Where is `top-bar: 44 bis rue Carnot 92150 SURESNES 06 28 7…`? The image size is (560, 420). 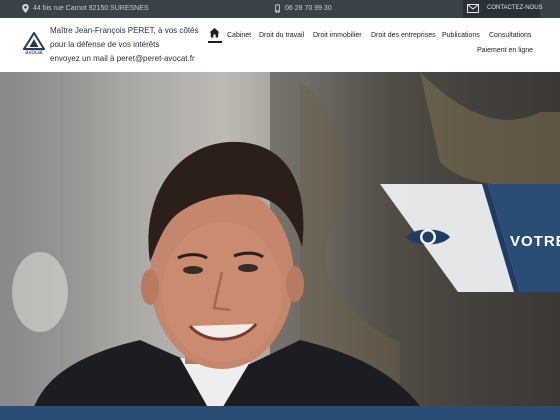 top-bar: 44 bis rue Carnot 92150 SURESNES 06 28 7… is located at coordinates (280, 9).